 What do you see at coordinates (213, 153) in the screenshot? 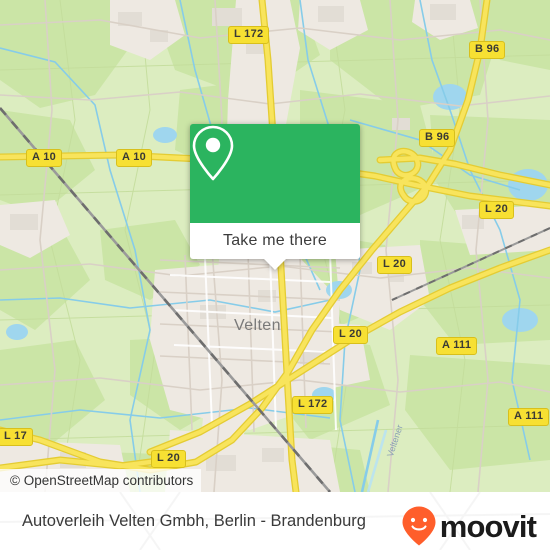
I see `map-pin-icon` at bounding box center [213, 153].